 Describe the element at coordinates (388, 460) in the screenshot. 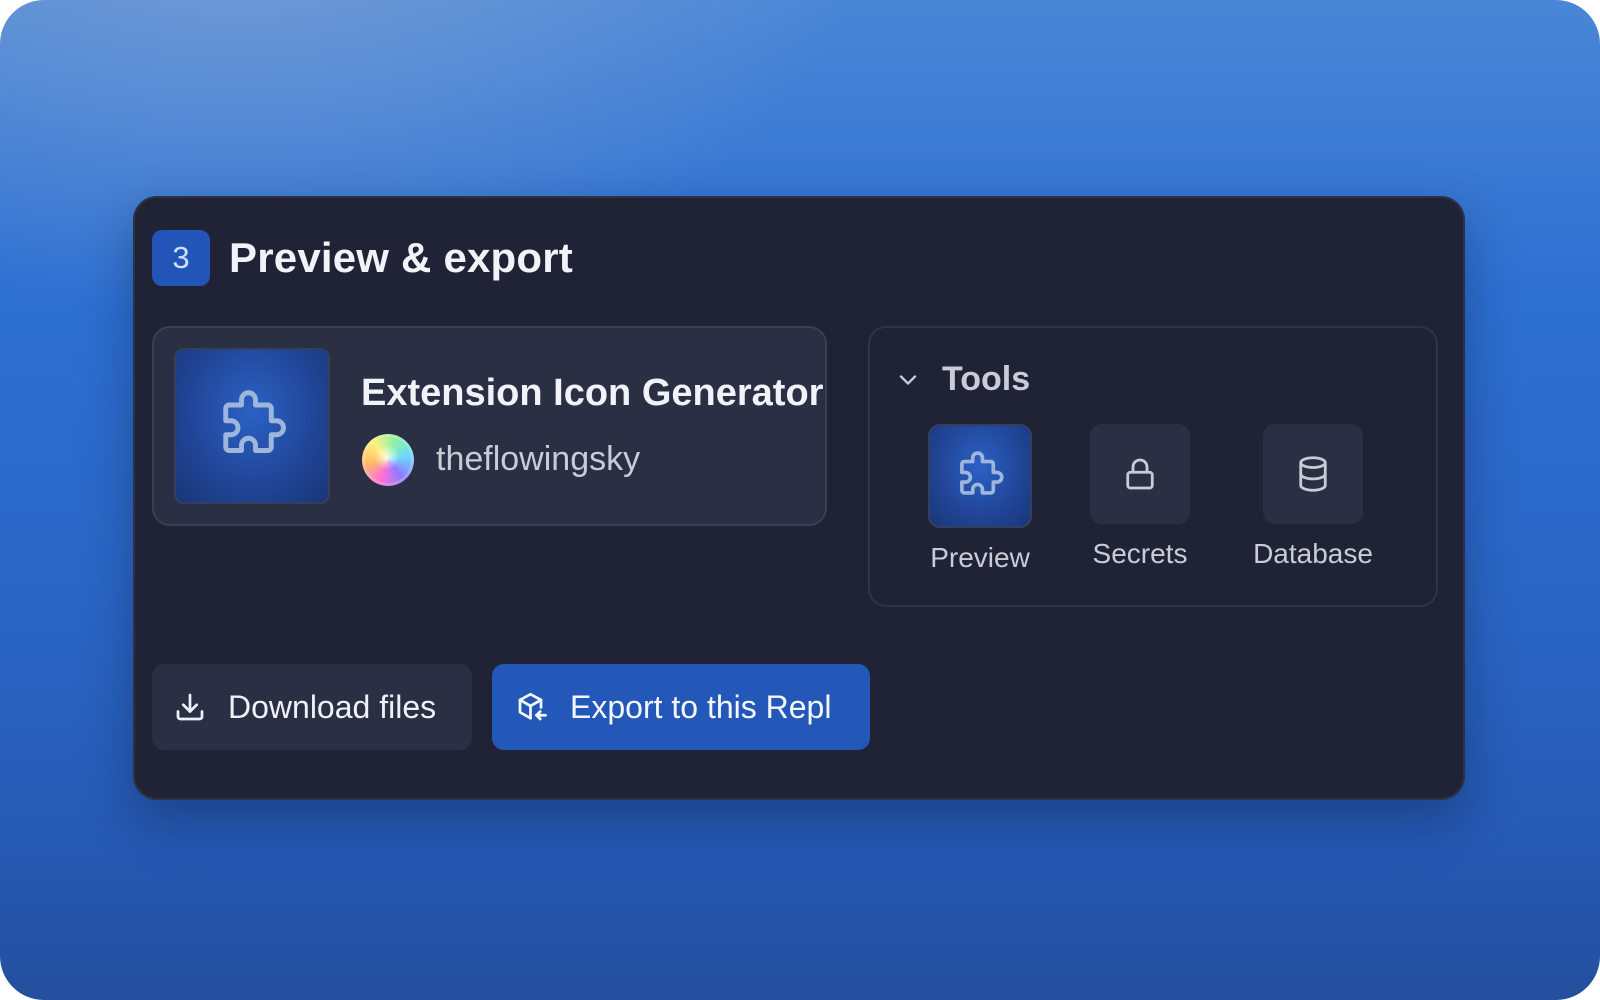

I see `author-avatar` at that location.